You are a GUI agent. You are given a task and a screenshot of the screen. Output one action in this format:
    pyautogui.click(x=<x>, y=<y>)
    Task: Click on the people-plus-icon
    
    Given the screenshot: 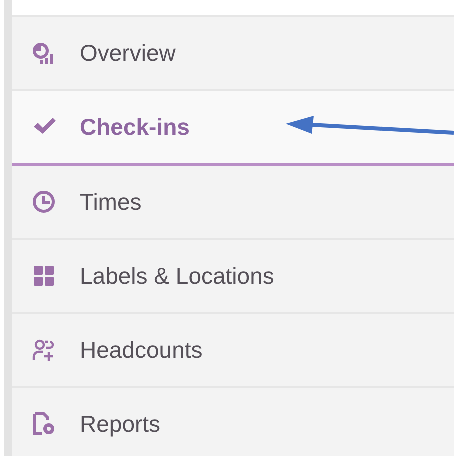 What is the action you would take?
    pyautogui.click(x=44, y=350)
    